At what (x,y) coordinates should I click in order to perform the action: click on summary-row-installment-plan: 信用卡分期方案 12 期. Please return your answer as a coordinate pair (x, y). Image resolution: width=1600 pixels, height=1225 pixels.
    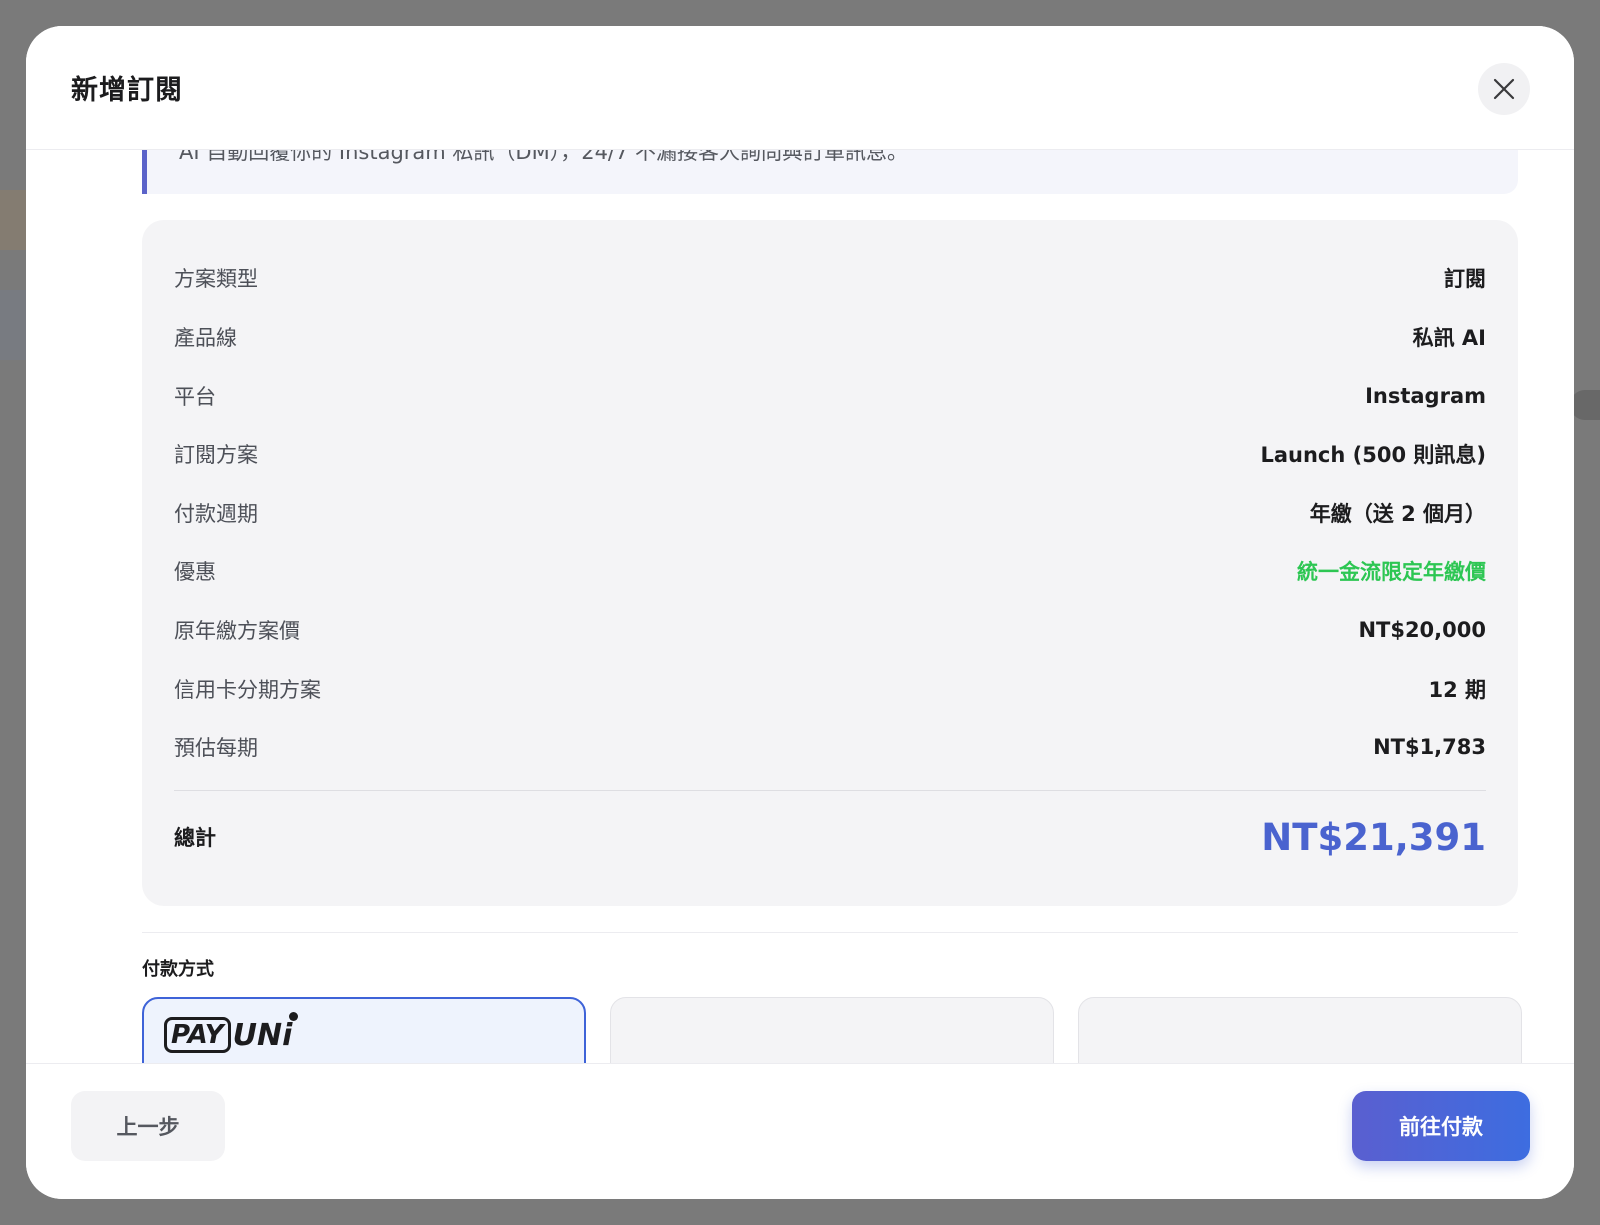
    Looking at the image, I should click on (830, 689).